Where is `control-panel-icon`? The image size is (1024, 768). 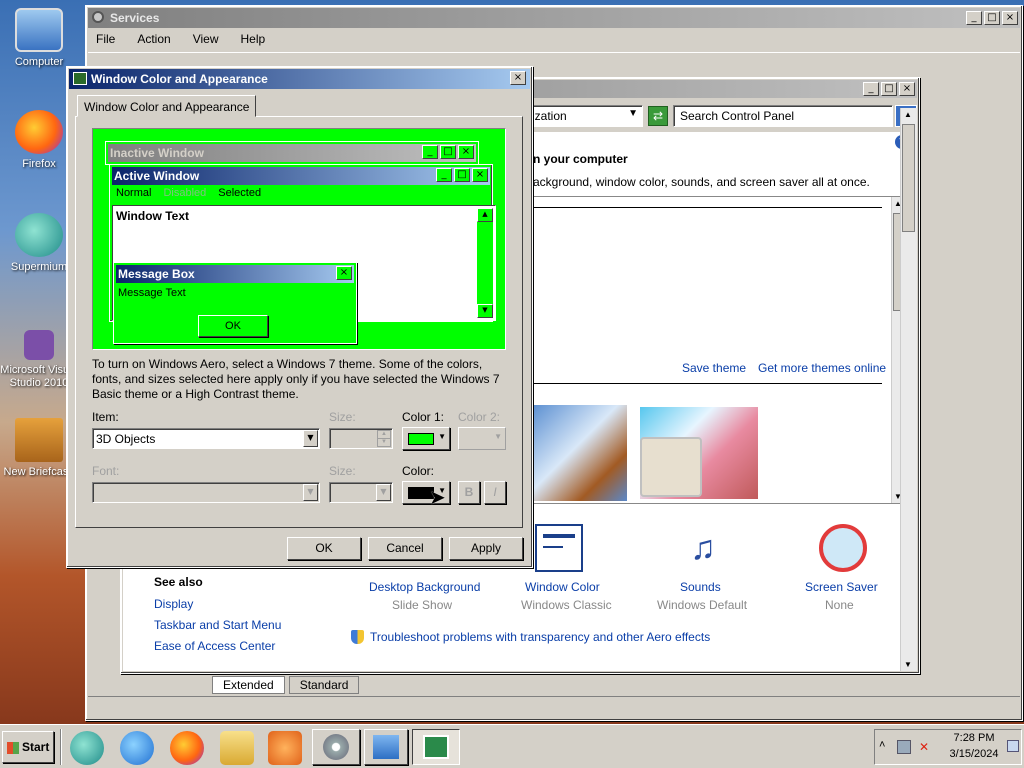
control-panel-icon is located at coordinates (386, 747).